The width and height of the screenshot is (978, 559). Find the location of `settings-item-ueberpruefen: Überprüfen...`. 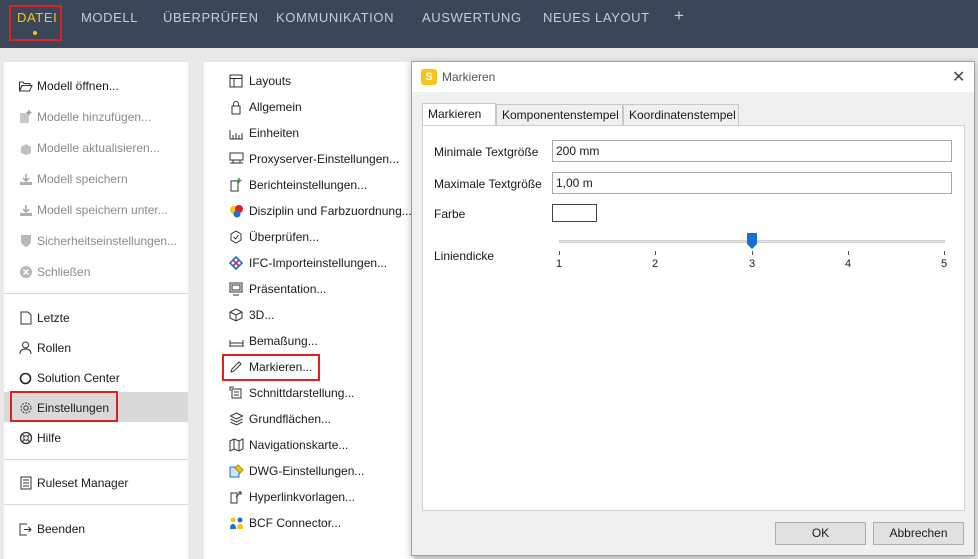

settings-item-ueberpruefen: Überprüfen... is located at coordinates (273, 237).